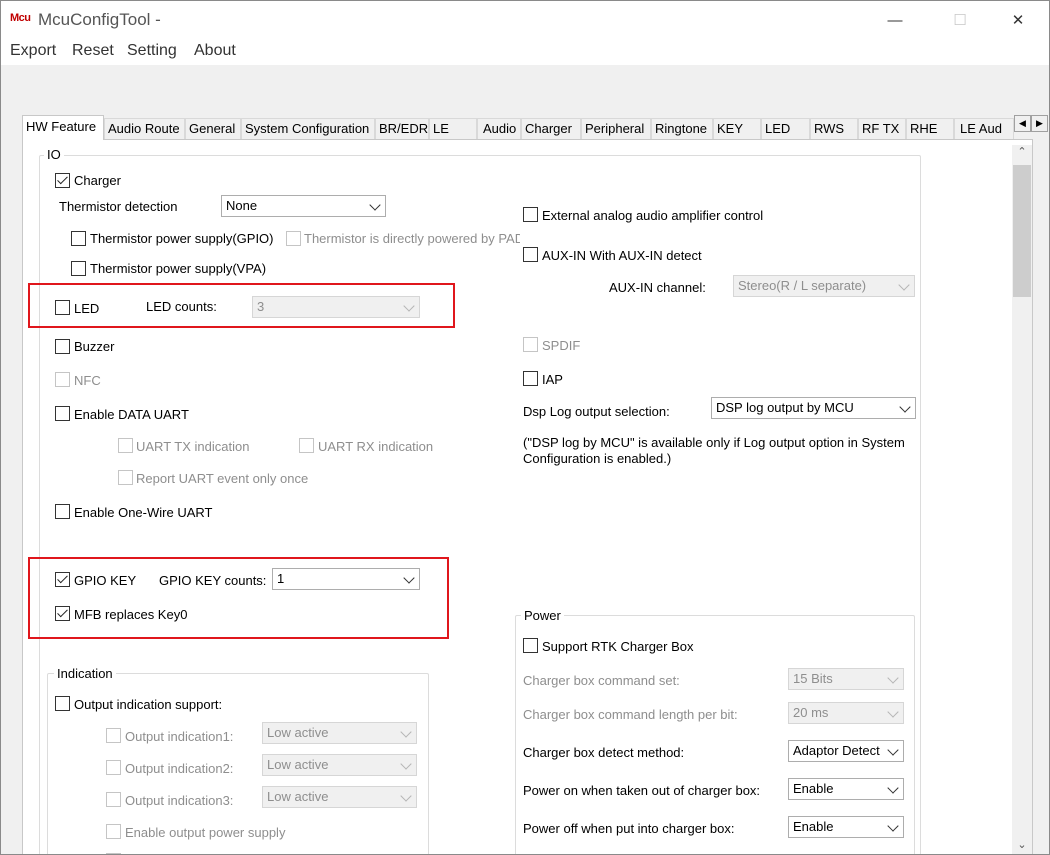 Image resolution: width=1050 pixels, height=855 pixels. I want to click on thermistor-gpio-label: Thermistor power supply(GPIO), so click(182, 238).